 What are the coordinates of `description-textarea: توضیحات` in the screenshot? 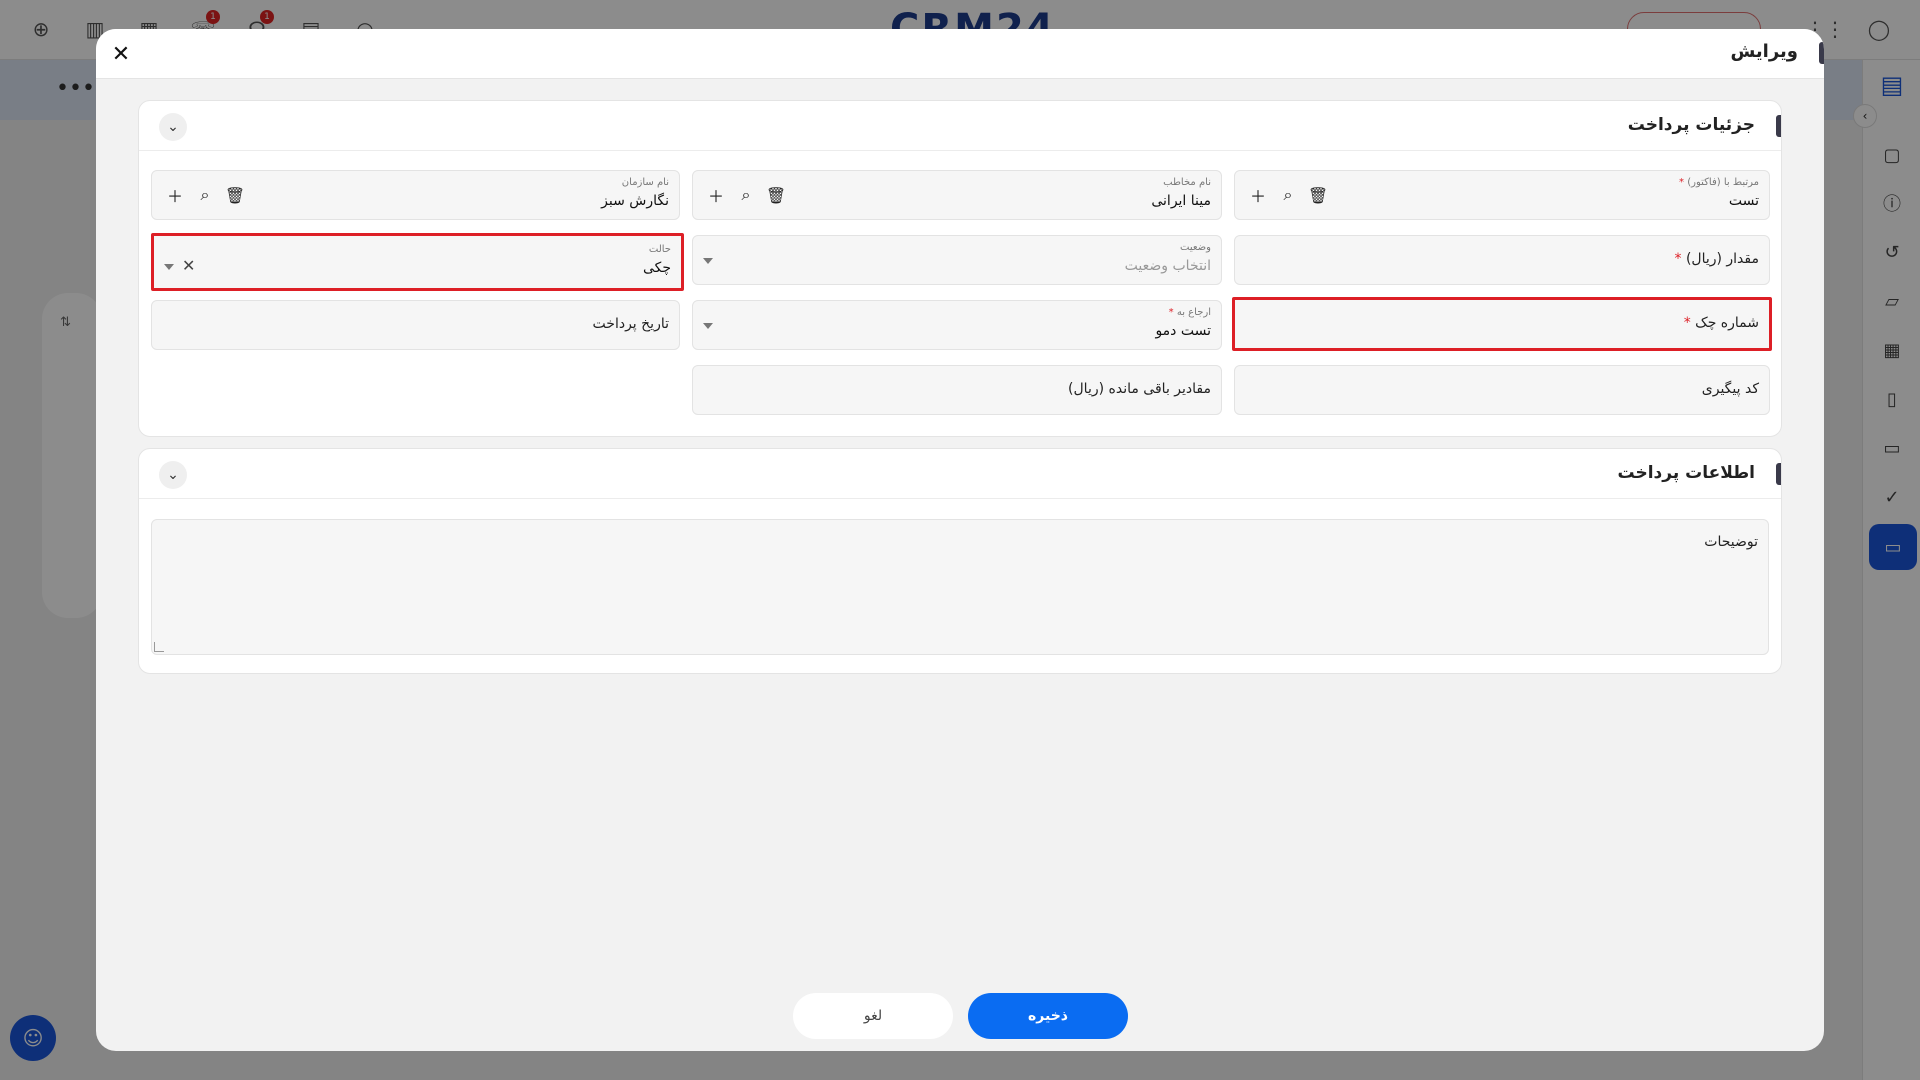 It's located at (960, 587).